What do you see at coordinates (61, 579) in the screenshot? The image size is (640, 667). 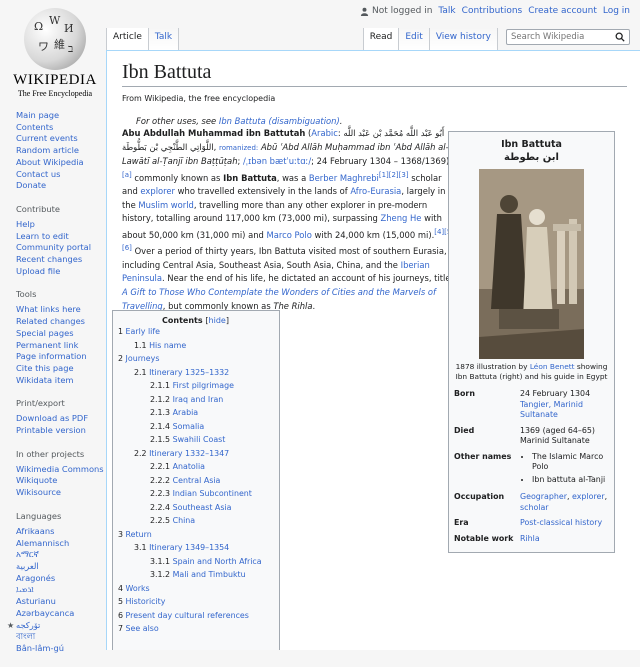 I see `sidebar-lang-aragones: Aragonés` at bounding box center [61, 579].